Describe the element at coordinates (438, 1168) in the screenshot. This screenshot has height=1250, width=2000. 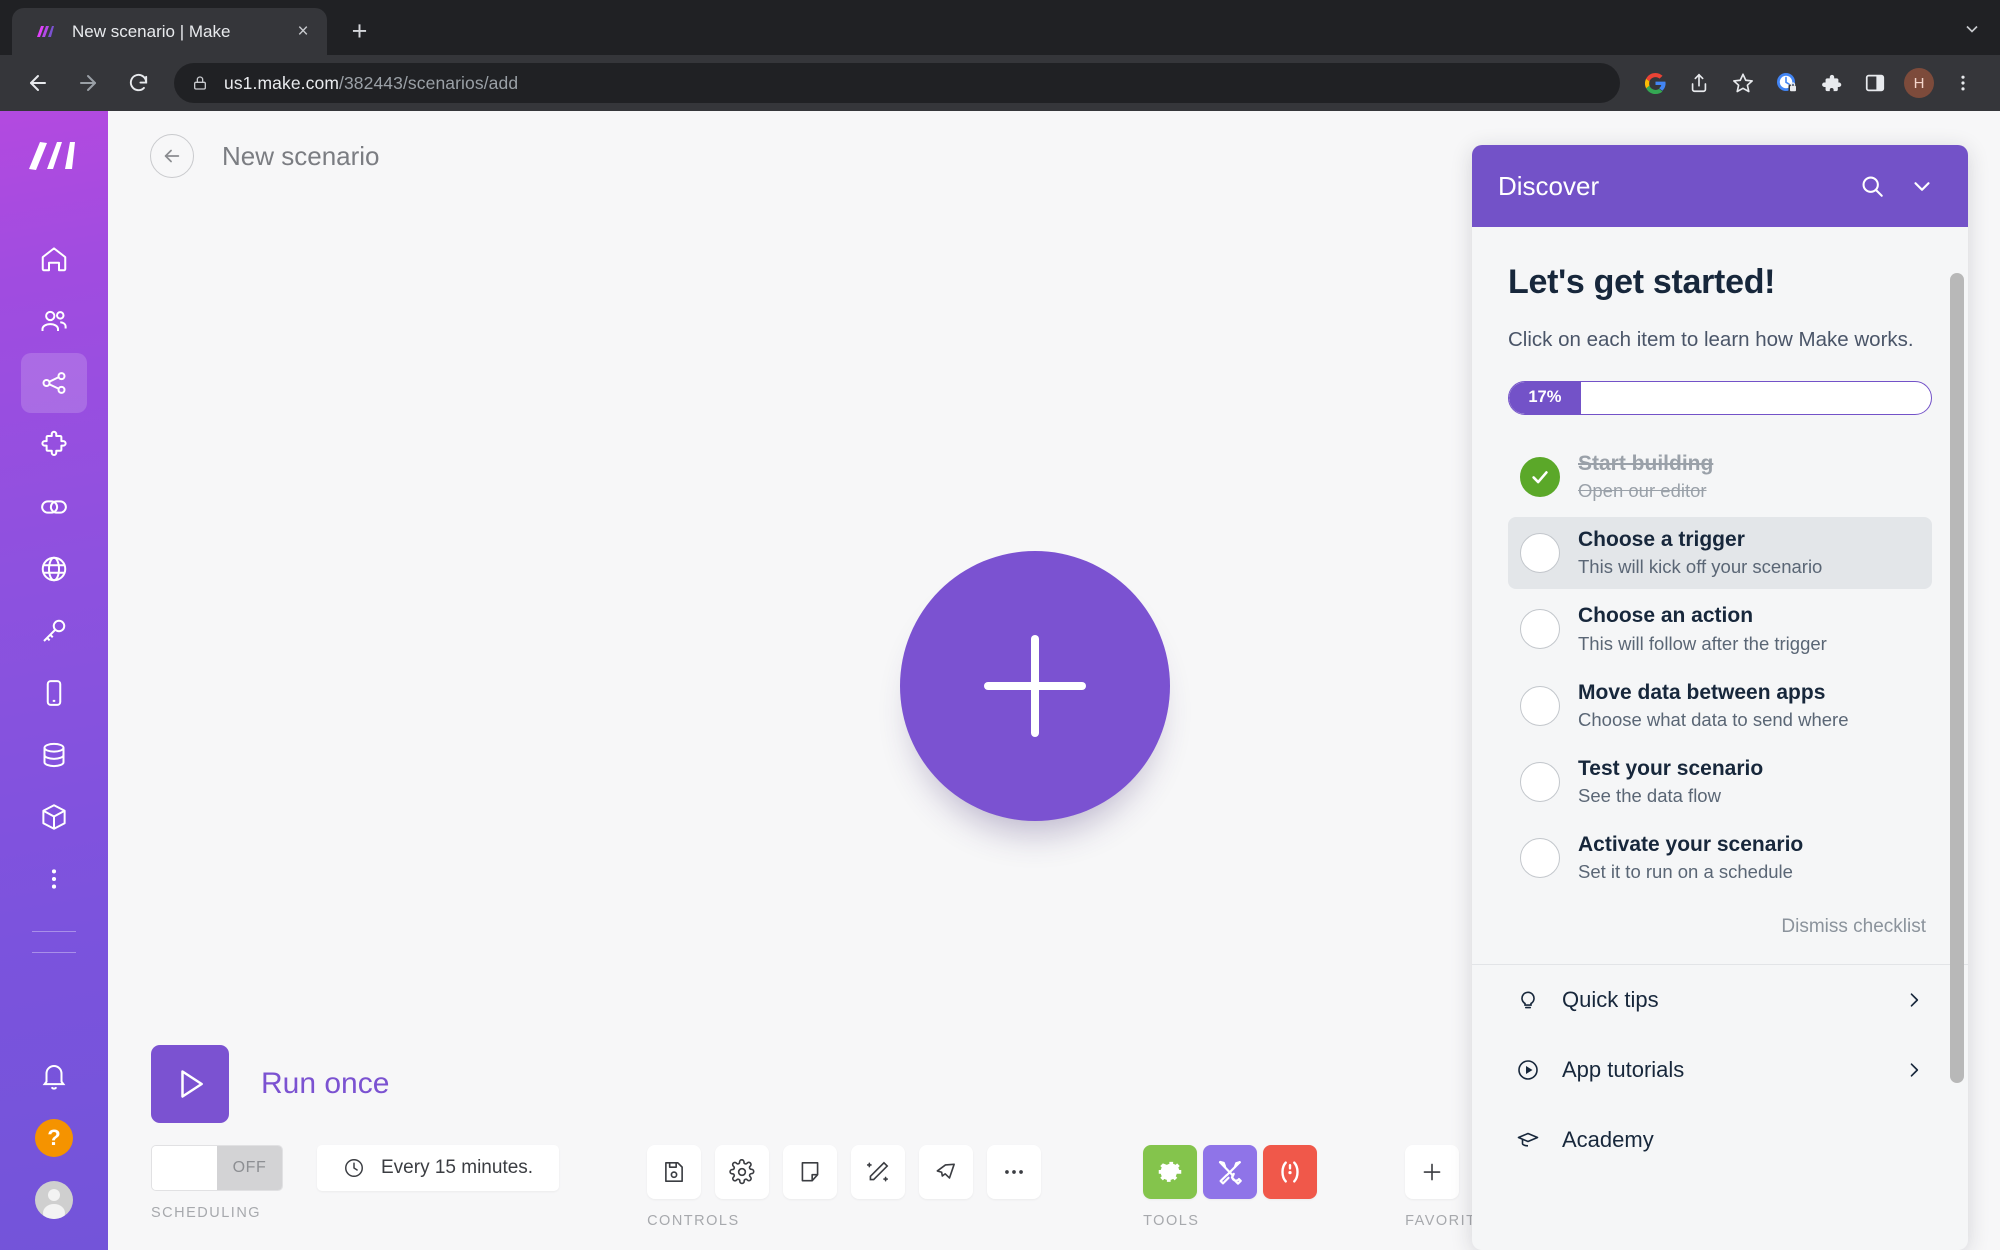
I see `schedule-selector: Every 15 minutes.` at that location.